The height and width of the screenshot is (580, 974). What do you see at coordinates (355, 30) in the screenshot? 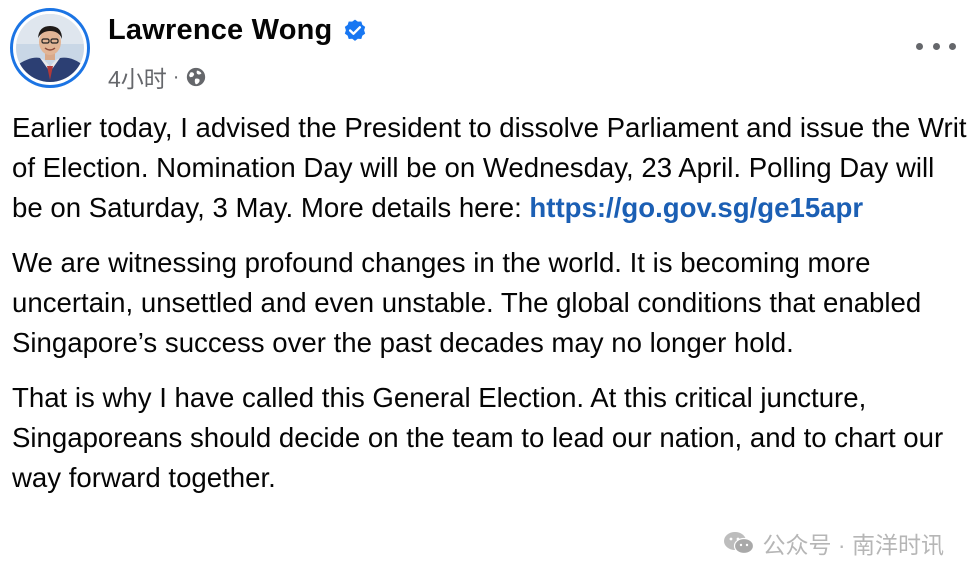
I see `verified-badge-icon` at bounding box center [355, 30].